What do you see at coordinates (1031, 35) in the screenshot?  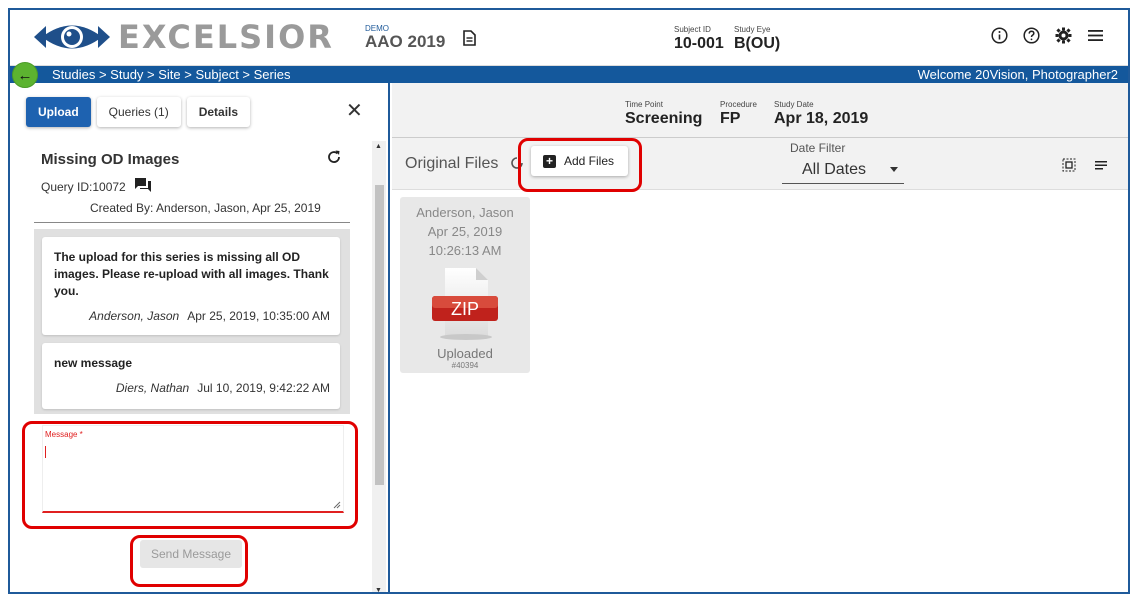 I see `help-icon` at bounding box center [1031, 35].